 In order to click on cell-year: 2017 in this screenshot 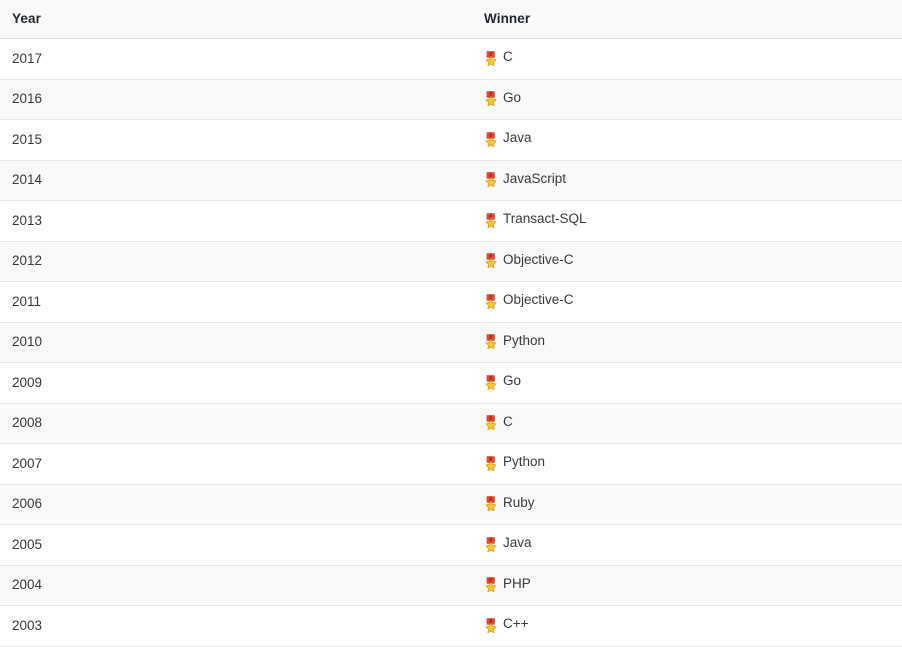, I will do `click(236, 59)`.